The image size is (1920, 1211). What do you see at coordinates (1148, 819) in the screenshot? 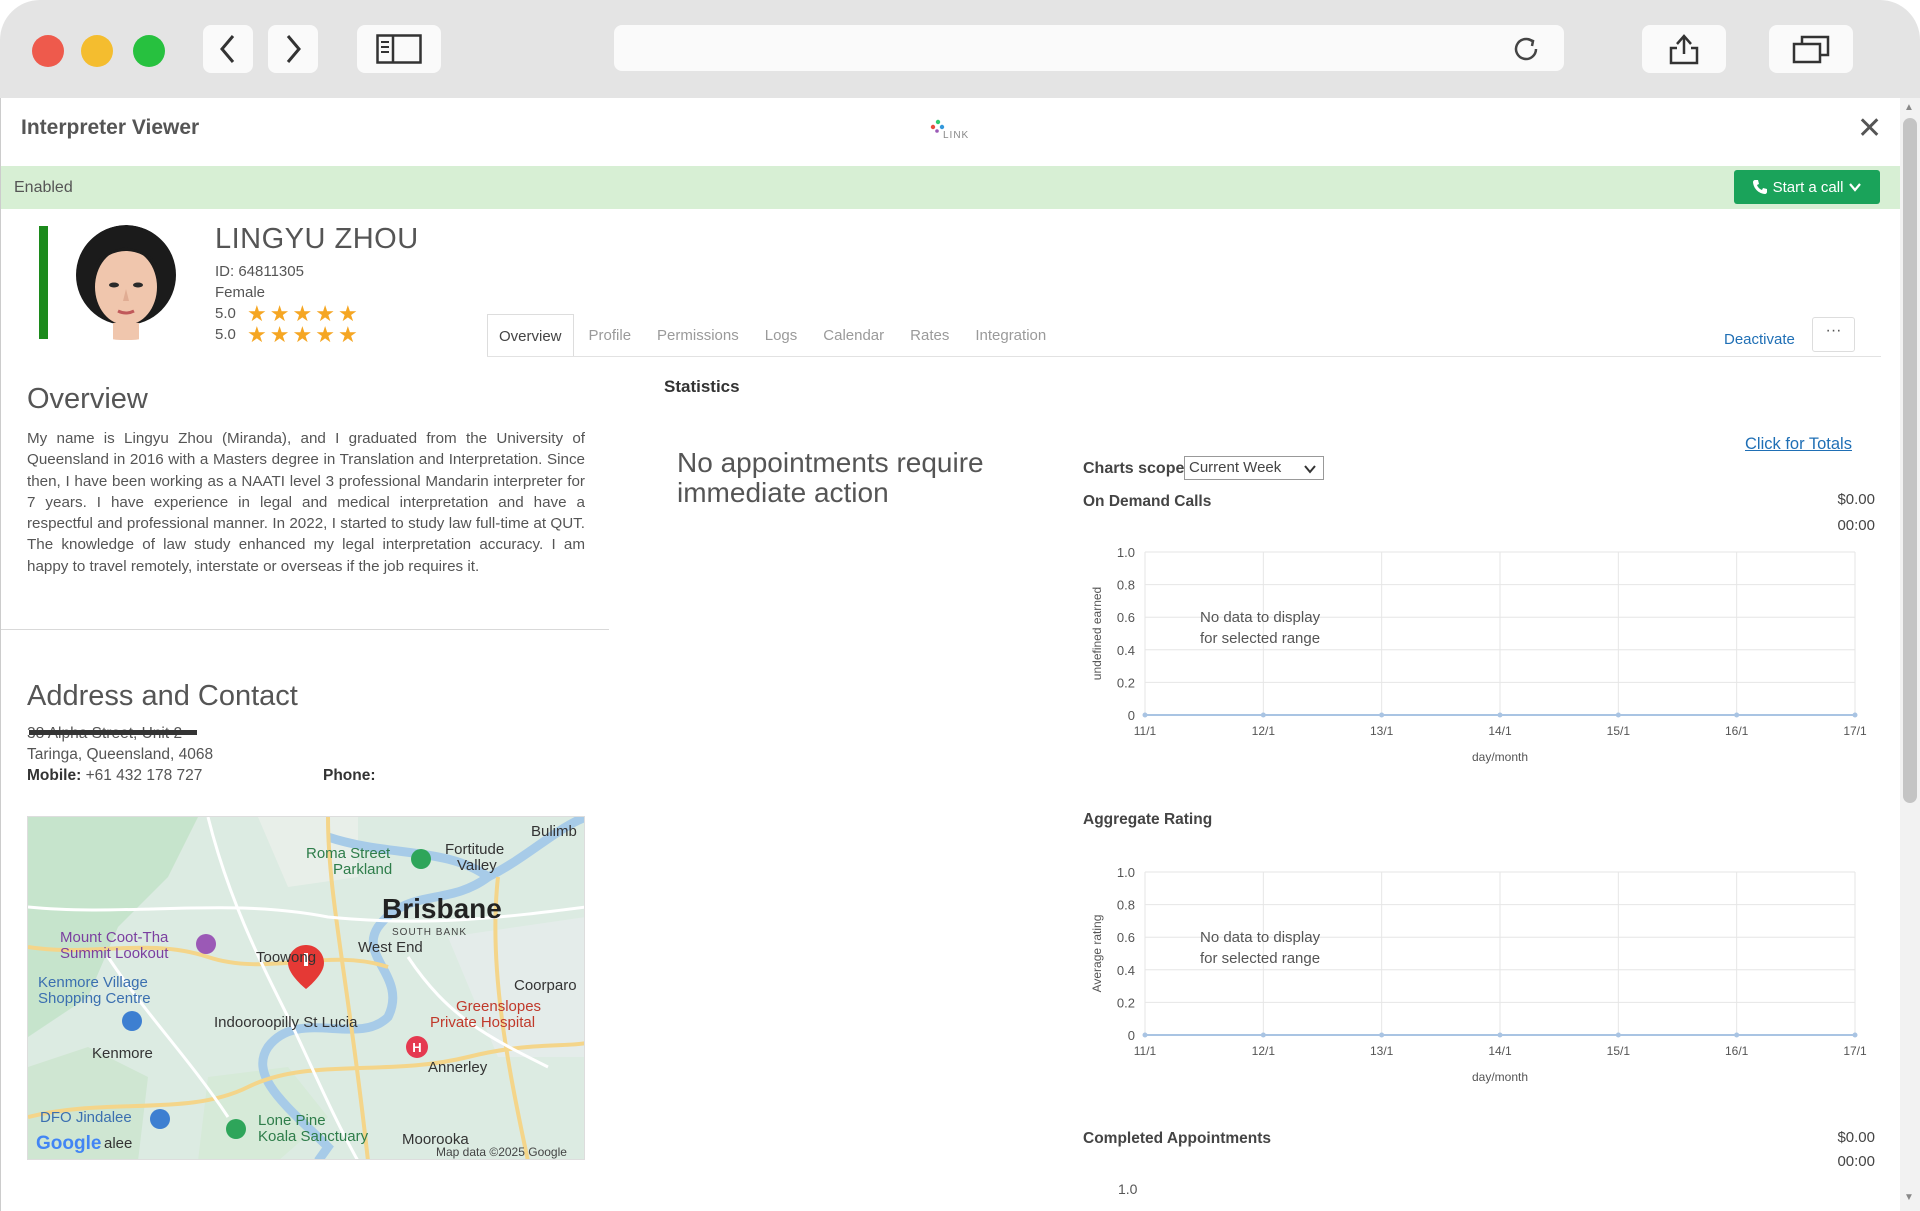
I see `chart-title-aggregate-rating: Aggregate Rating` at bounding box center [1148, 819].